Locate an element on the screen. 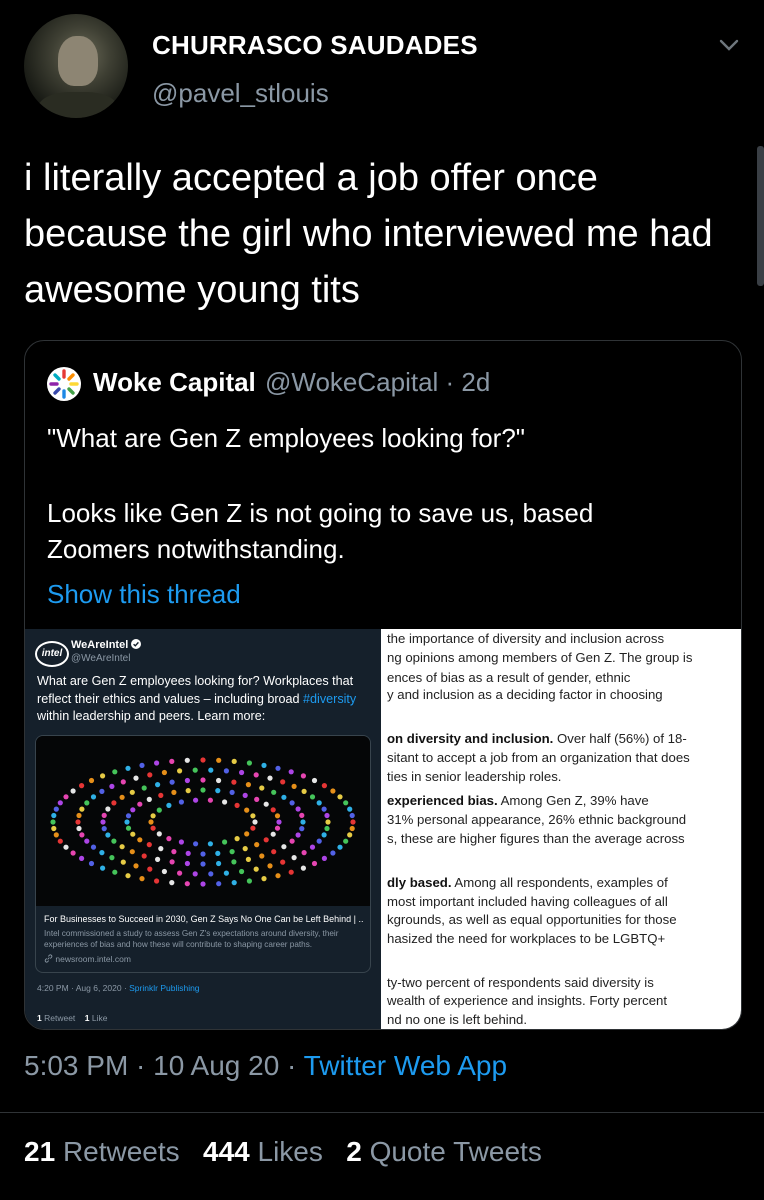 The image size is (764, 1200). quoted-author-name: Woke Capital is located at coordinates (174, 382).